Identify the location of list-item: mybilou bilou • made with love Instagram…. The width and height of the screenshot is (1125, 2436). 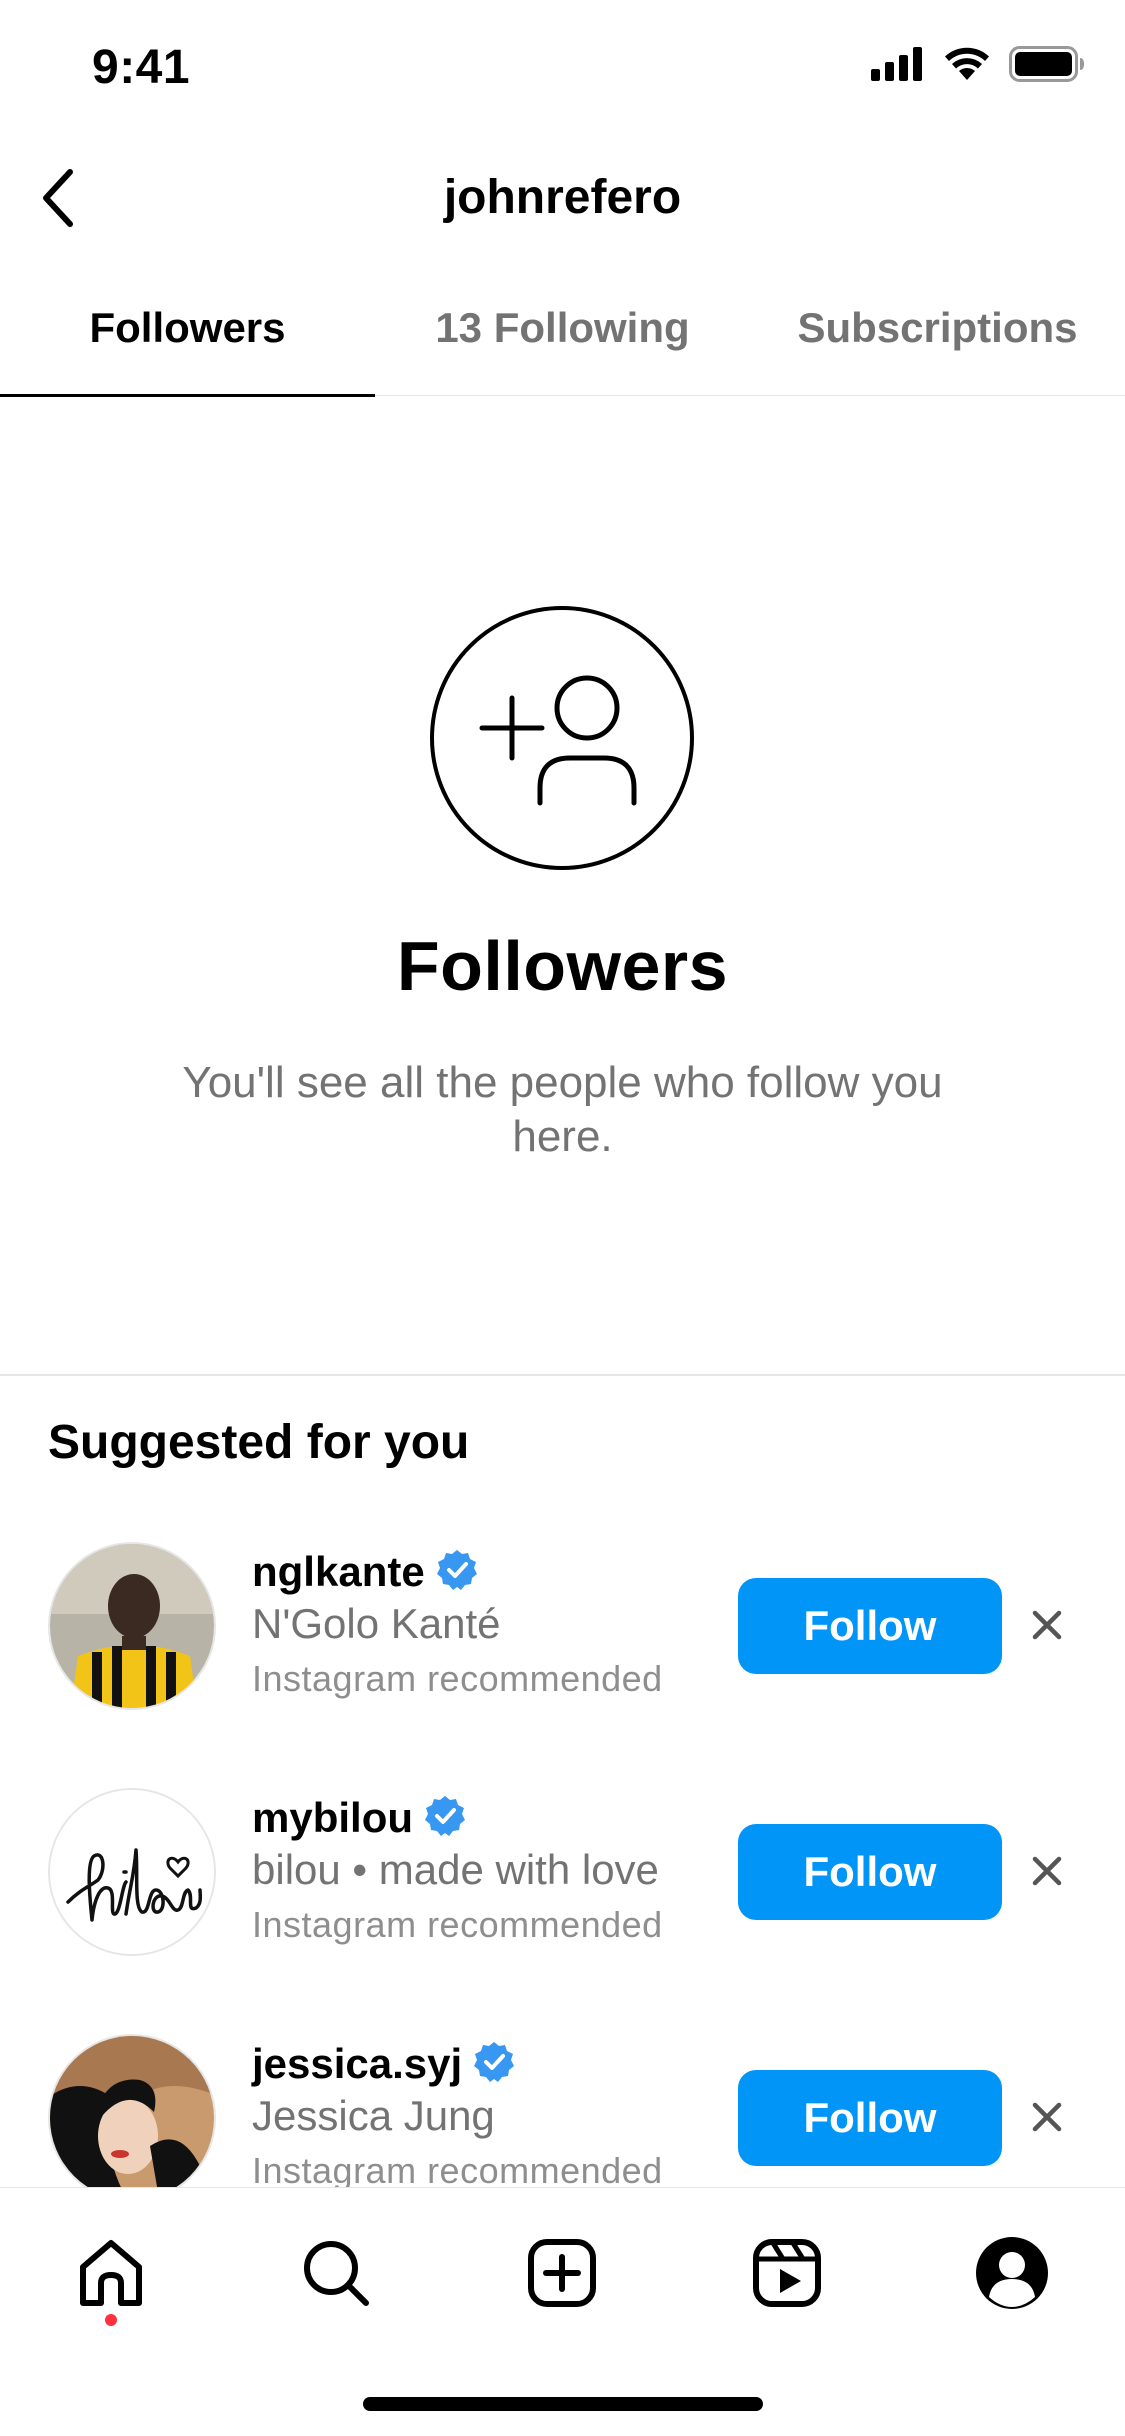
(562, 1856).